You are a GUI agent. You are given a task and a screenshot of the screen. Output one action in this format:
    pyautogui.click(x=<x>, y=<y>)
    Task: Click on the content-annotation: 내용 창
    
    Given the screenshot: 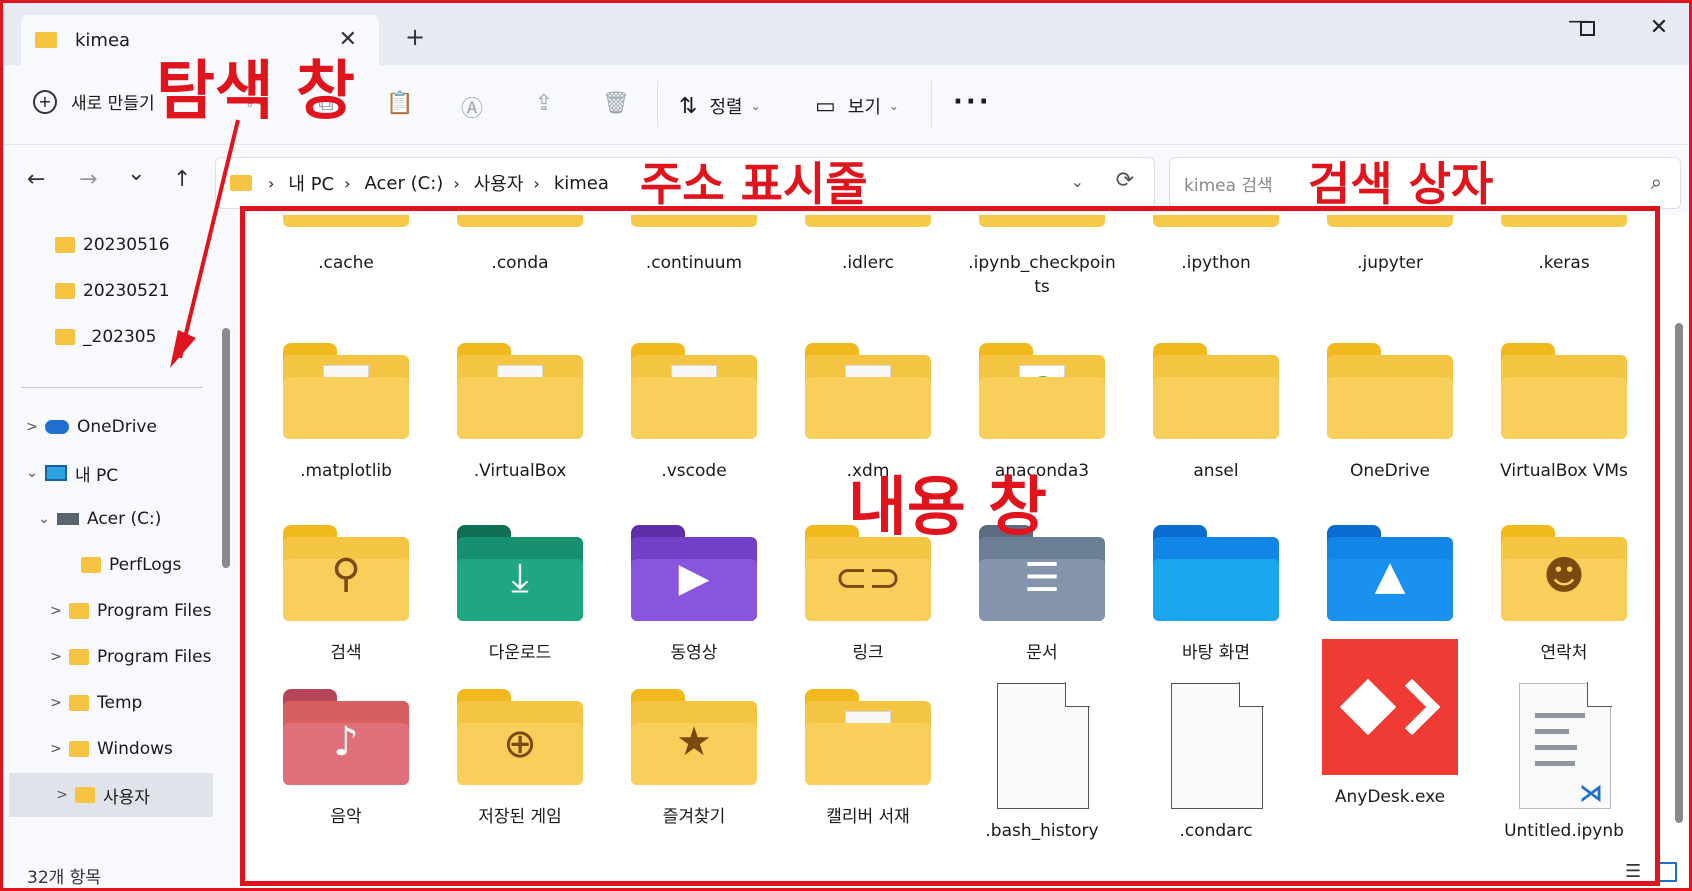 What is the action you would take?
    pyautogui.click(x=947, y=508)
    